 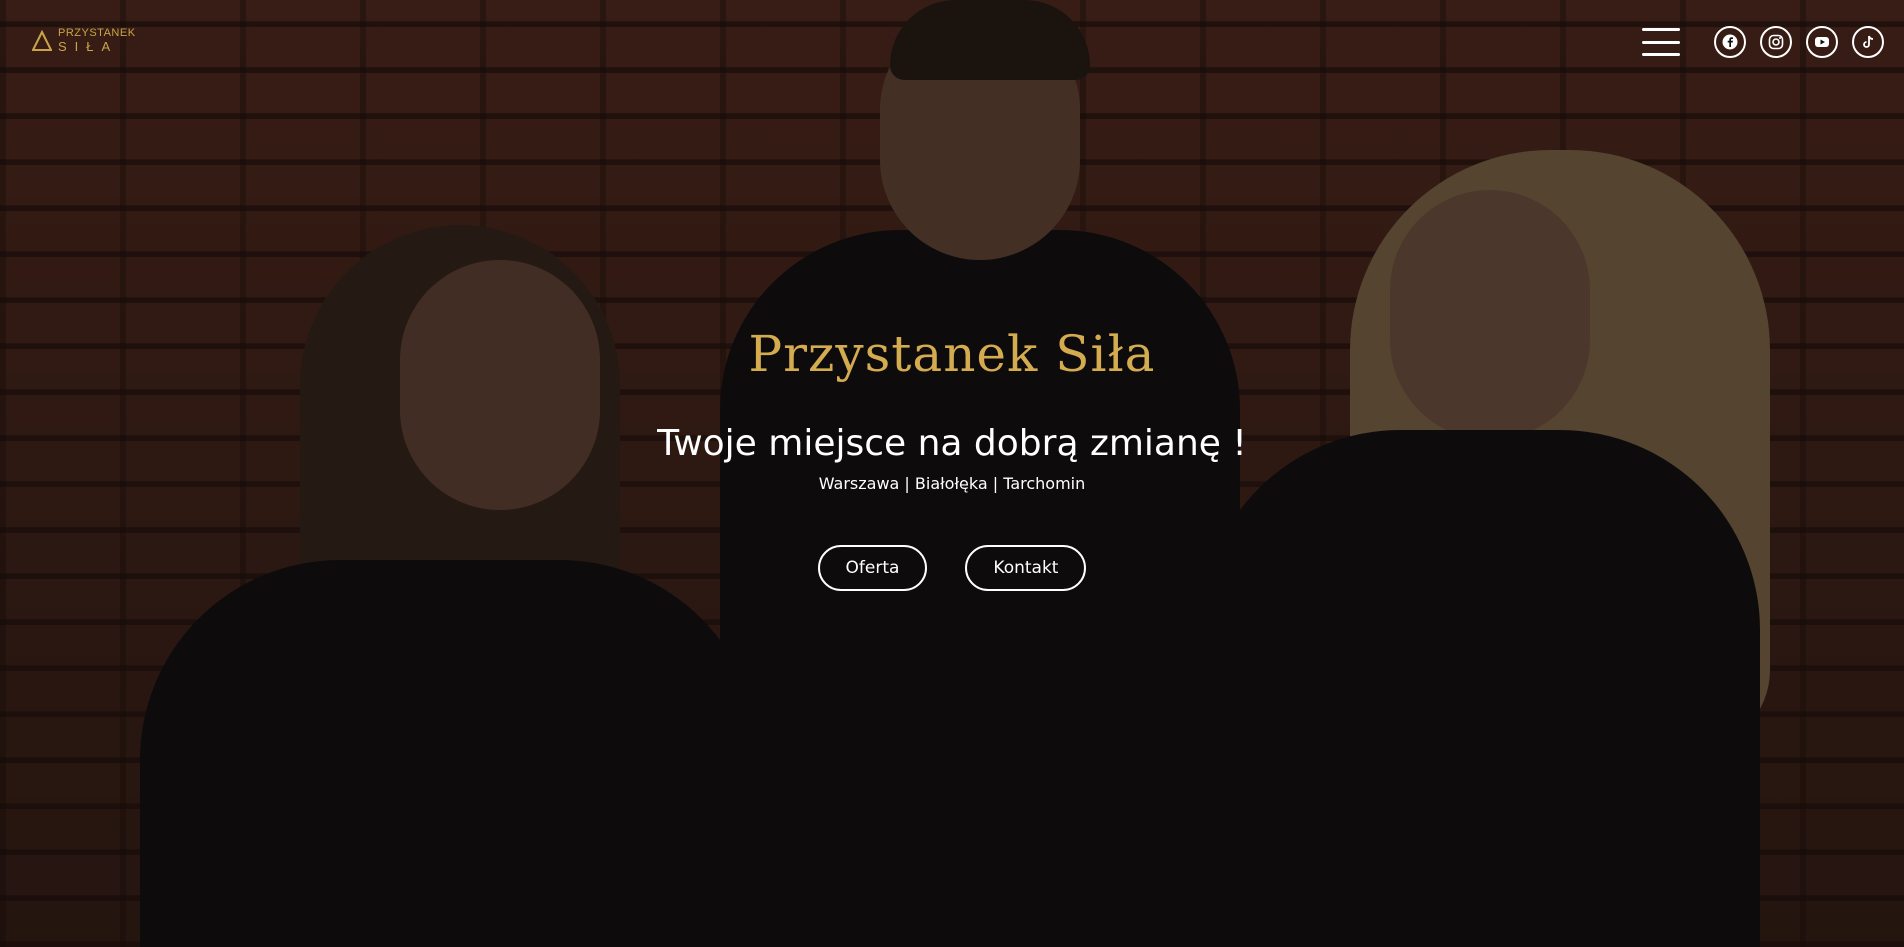 I want to click on logo-triangle-icon, so click(x=42, y=40).